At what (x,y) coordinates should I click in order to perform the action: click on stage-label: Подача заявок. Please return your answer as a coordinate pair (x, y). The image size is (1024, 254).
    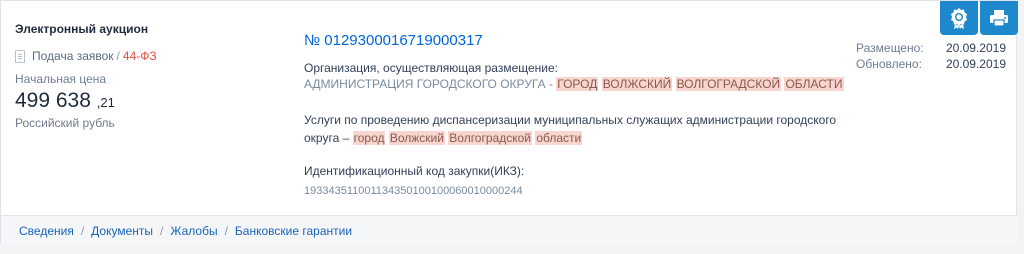
    Looking at the image, I should click on (73, 56).